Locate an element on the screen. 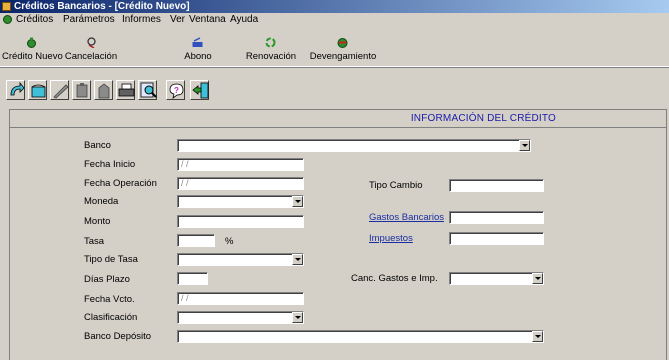  banco-deposito-select is located at coordinates (360, 336).